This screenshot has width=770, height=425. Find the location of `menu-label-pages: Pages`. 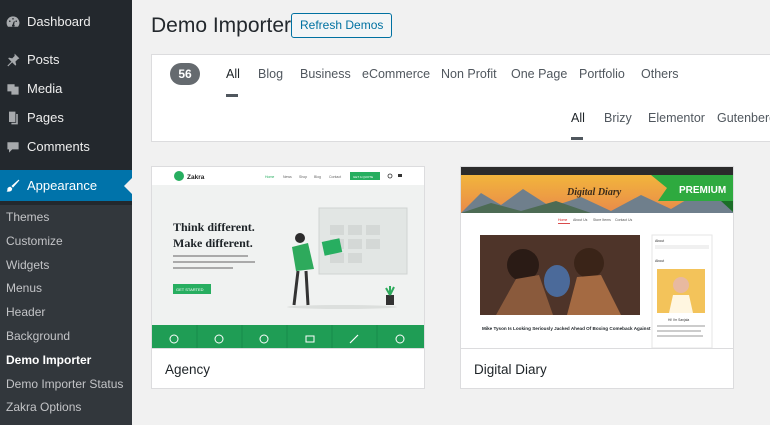

menu-label-pages: Pages is located at coordinates (45, 117).